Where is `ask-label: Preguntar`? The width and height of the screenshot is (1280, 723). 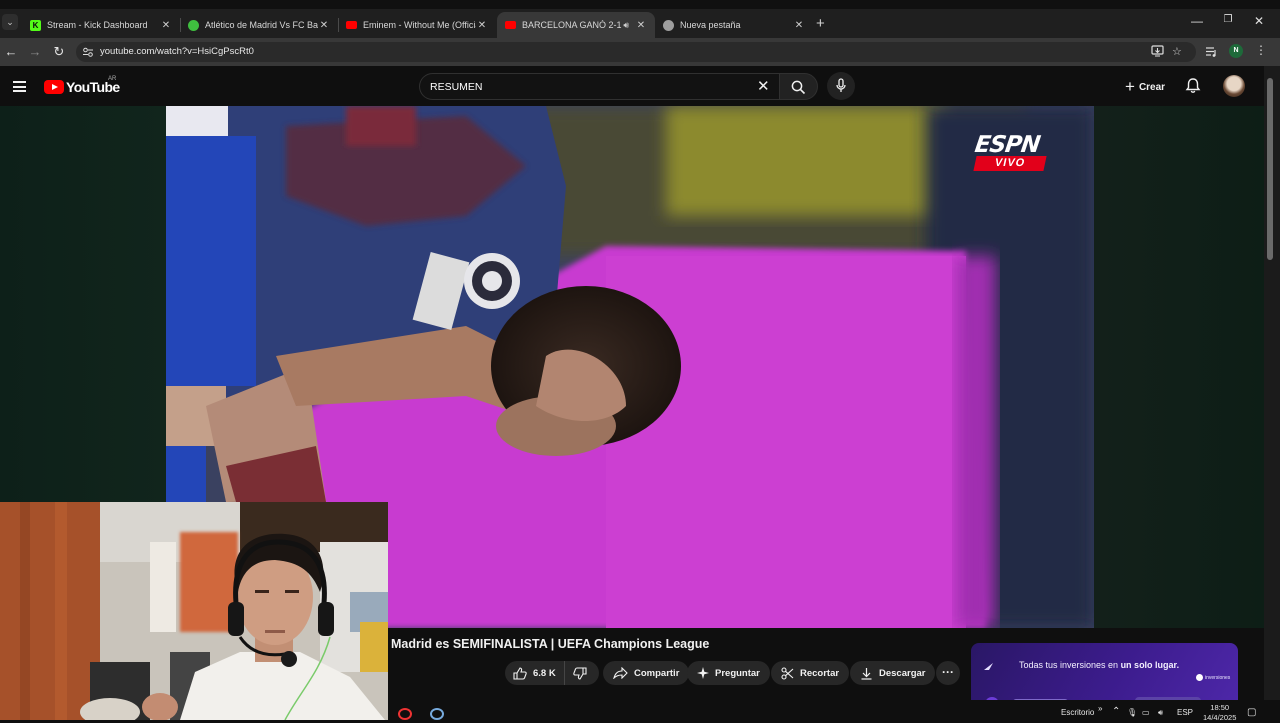 ask-label: Preguntar is located at coordinates (737, 673).